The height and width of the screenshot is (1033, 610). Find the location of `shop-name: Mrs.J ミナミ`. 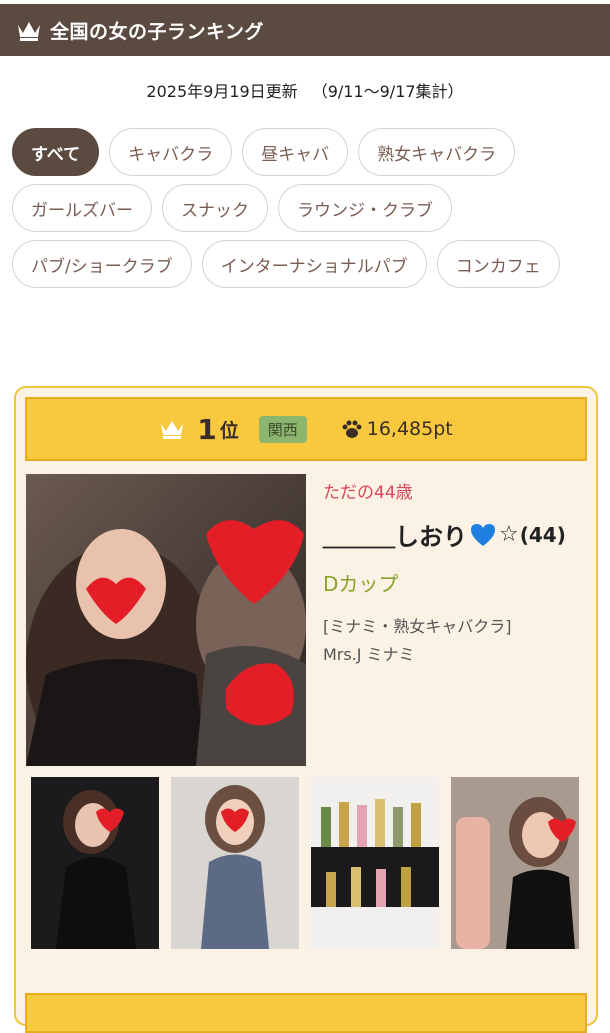

shop-name: Mrs.J ミナミ is located at coordinates (369, 654).